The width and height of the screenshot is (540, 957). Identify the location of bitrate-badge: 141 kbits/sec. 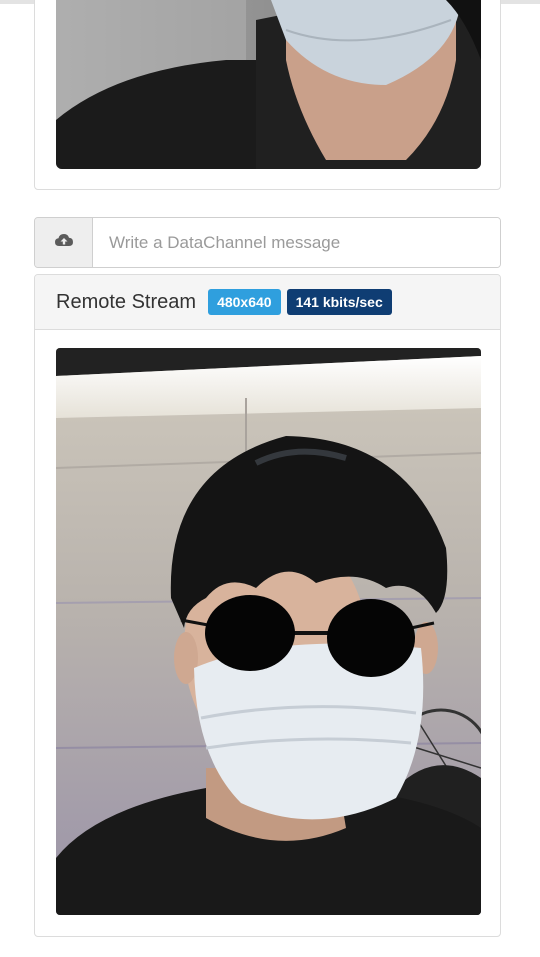
(339, 302).